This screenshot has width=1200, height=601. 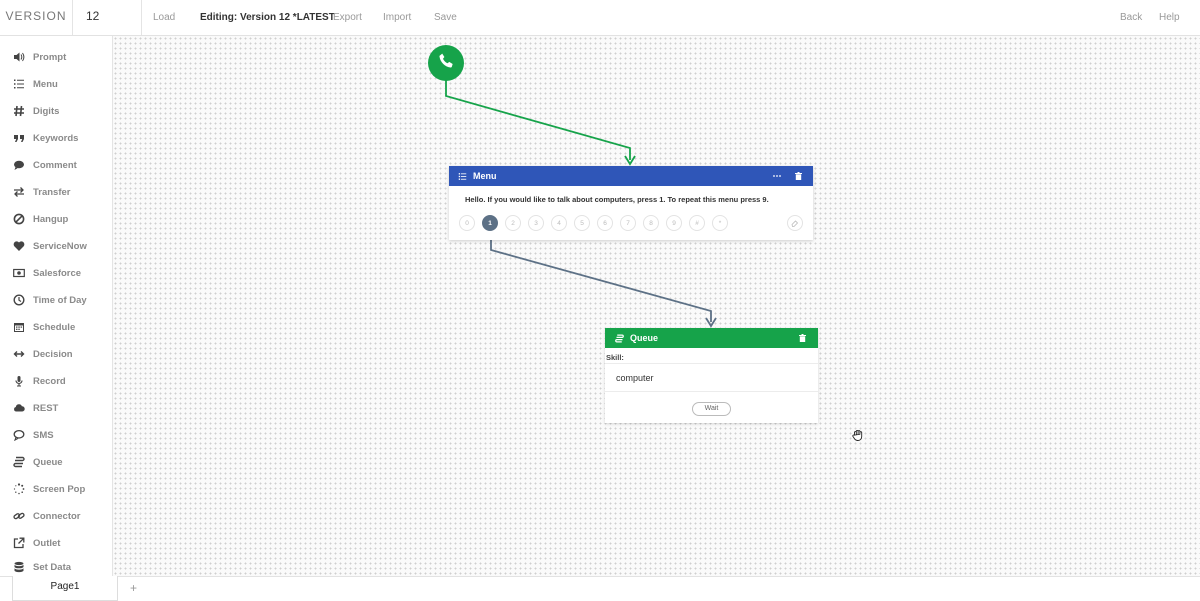 I want to click on page-tabs-bar: Page1 +, so click(x=600, y=588).